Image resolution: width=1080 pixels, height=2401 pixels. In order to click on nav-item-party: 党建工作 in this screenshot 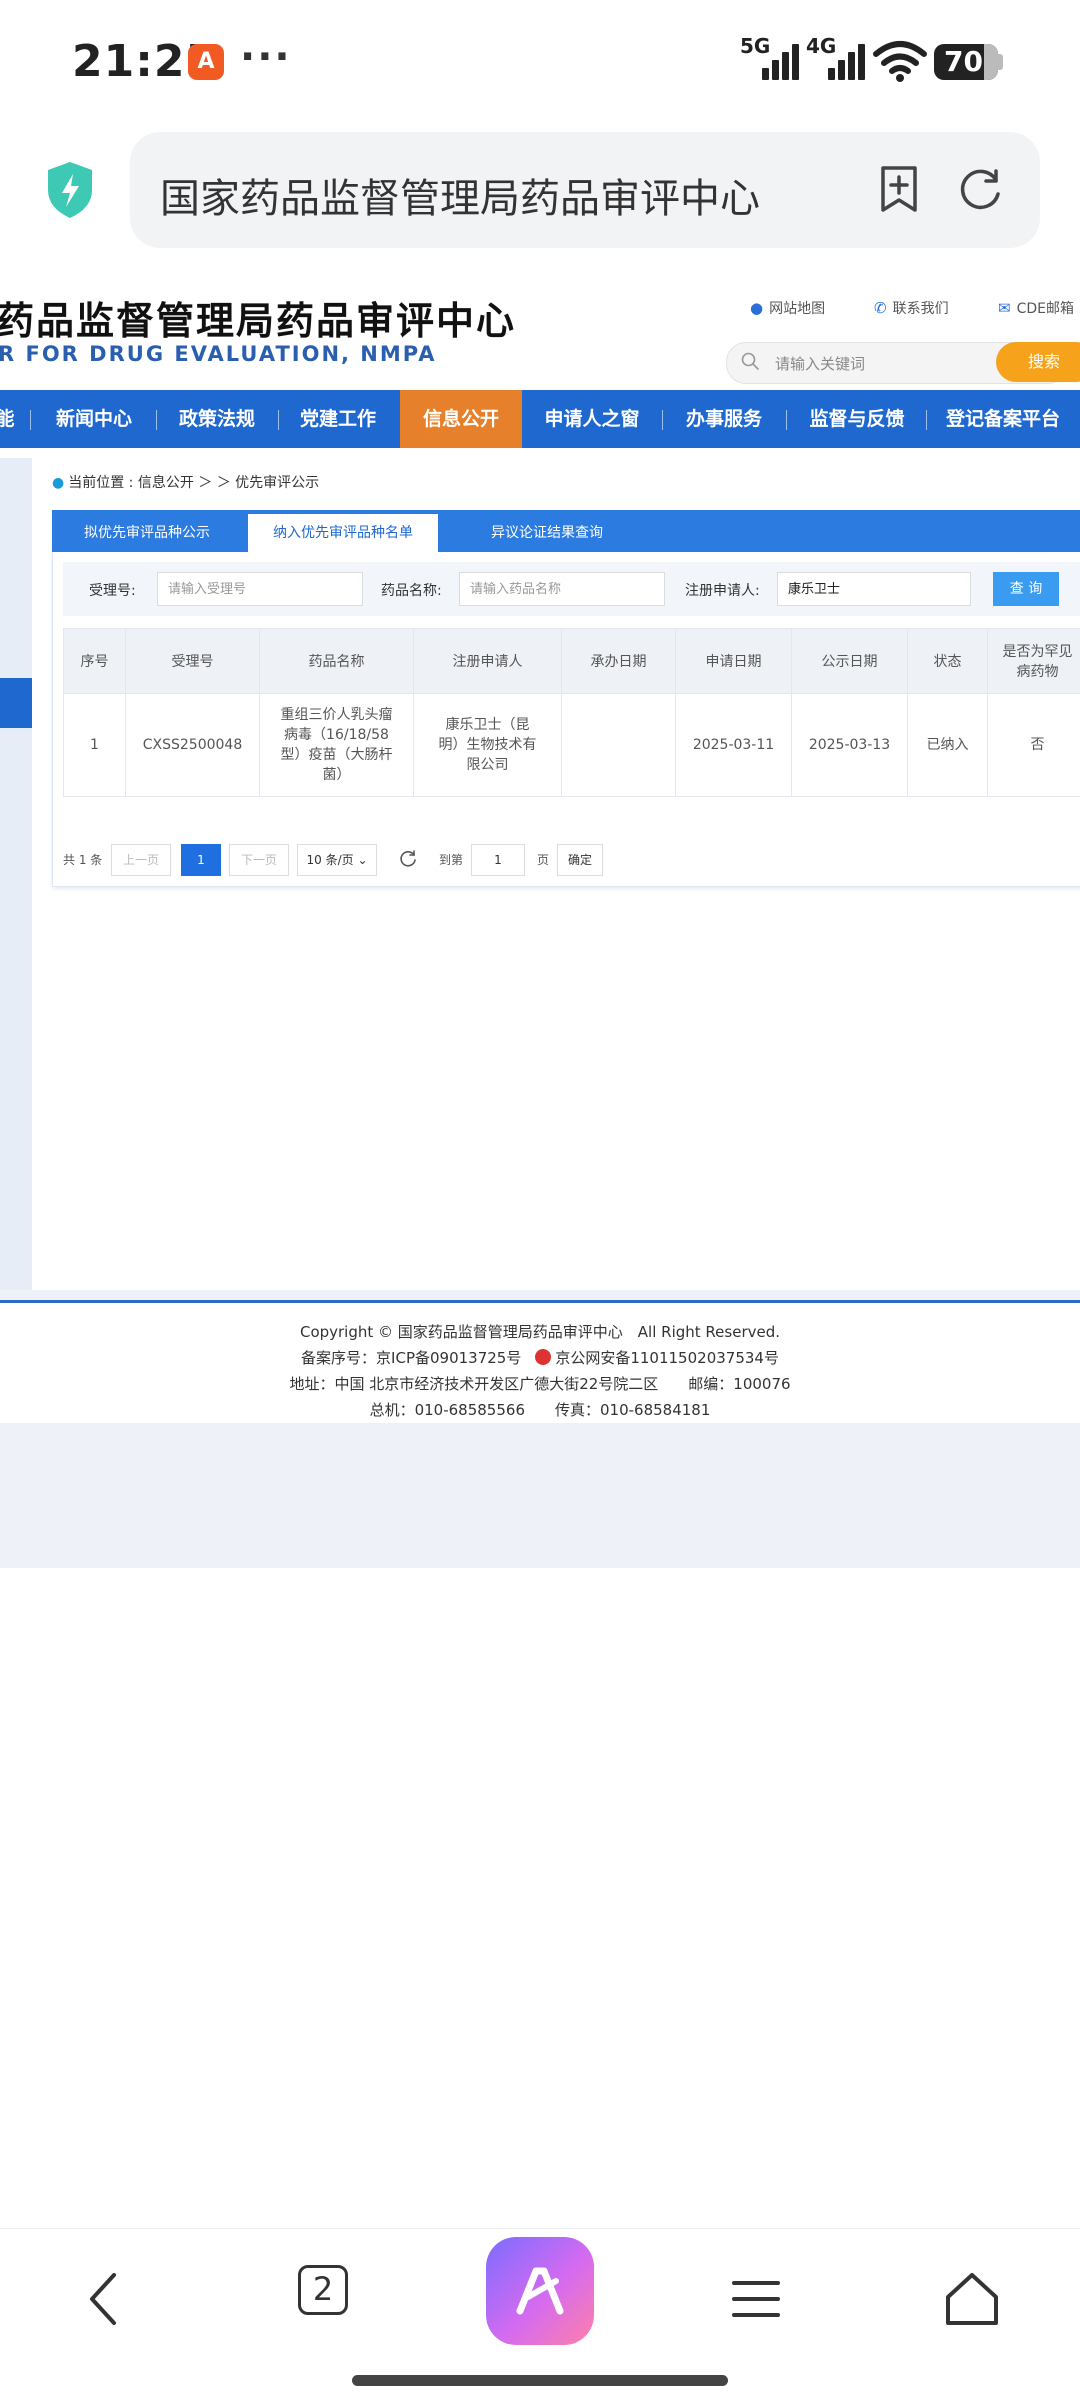, I will do `click(338, 419)`.